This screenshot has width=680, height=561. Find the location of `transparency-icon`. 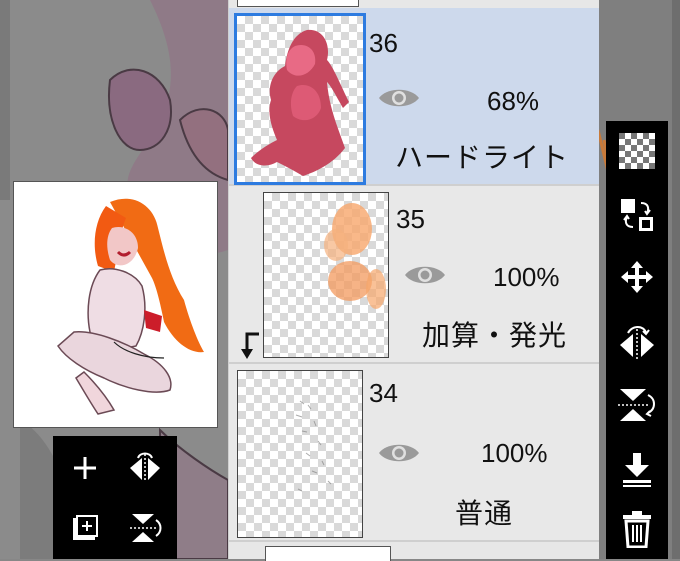

transparency-icon is located at coordinates (637, 151).